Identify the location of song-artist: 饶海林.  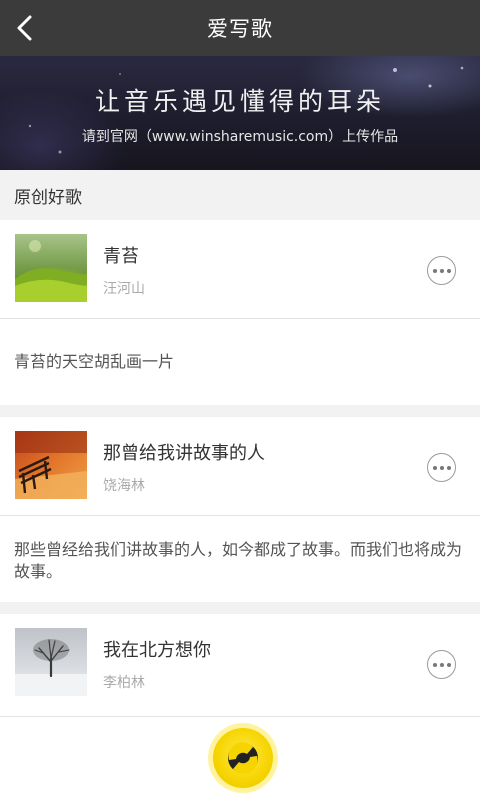
(124, 486).